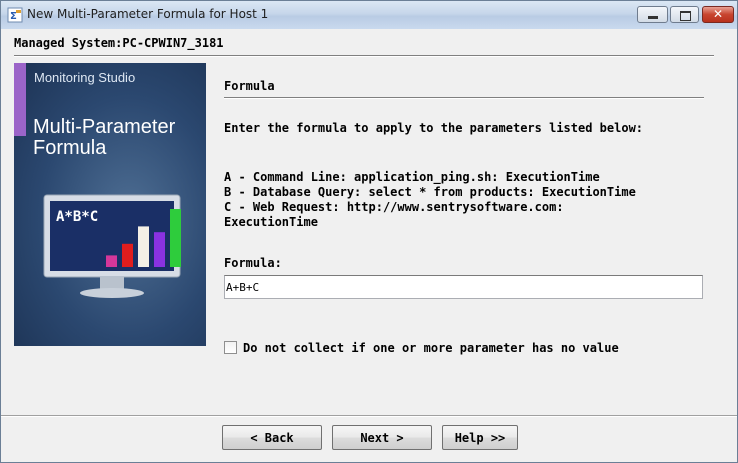 This screenshot has height=463, width=738. What do you see at coordinates (369, 416) in the screenshot?
I see `footer-divider` at bounding box center [369, 416].